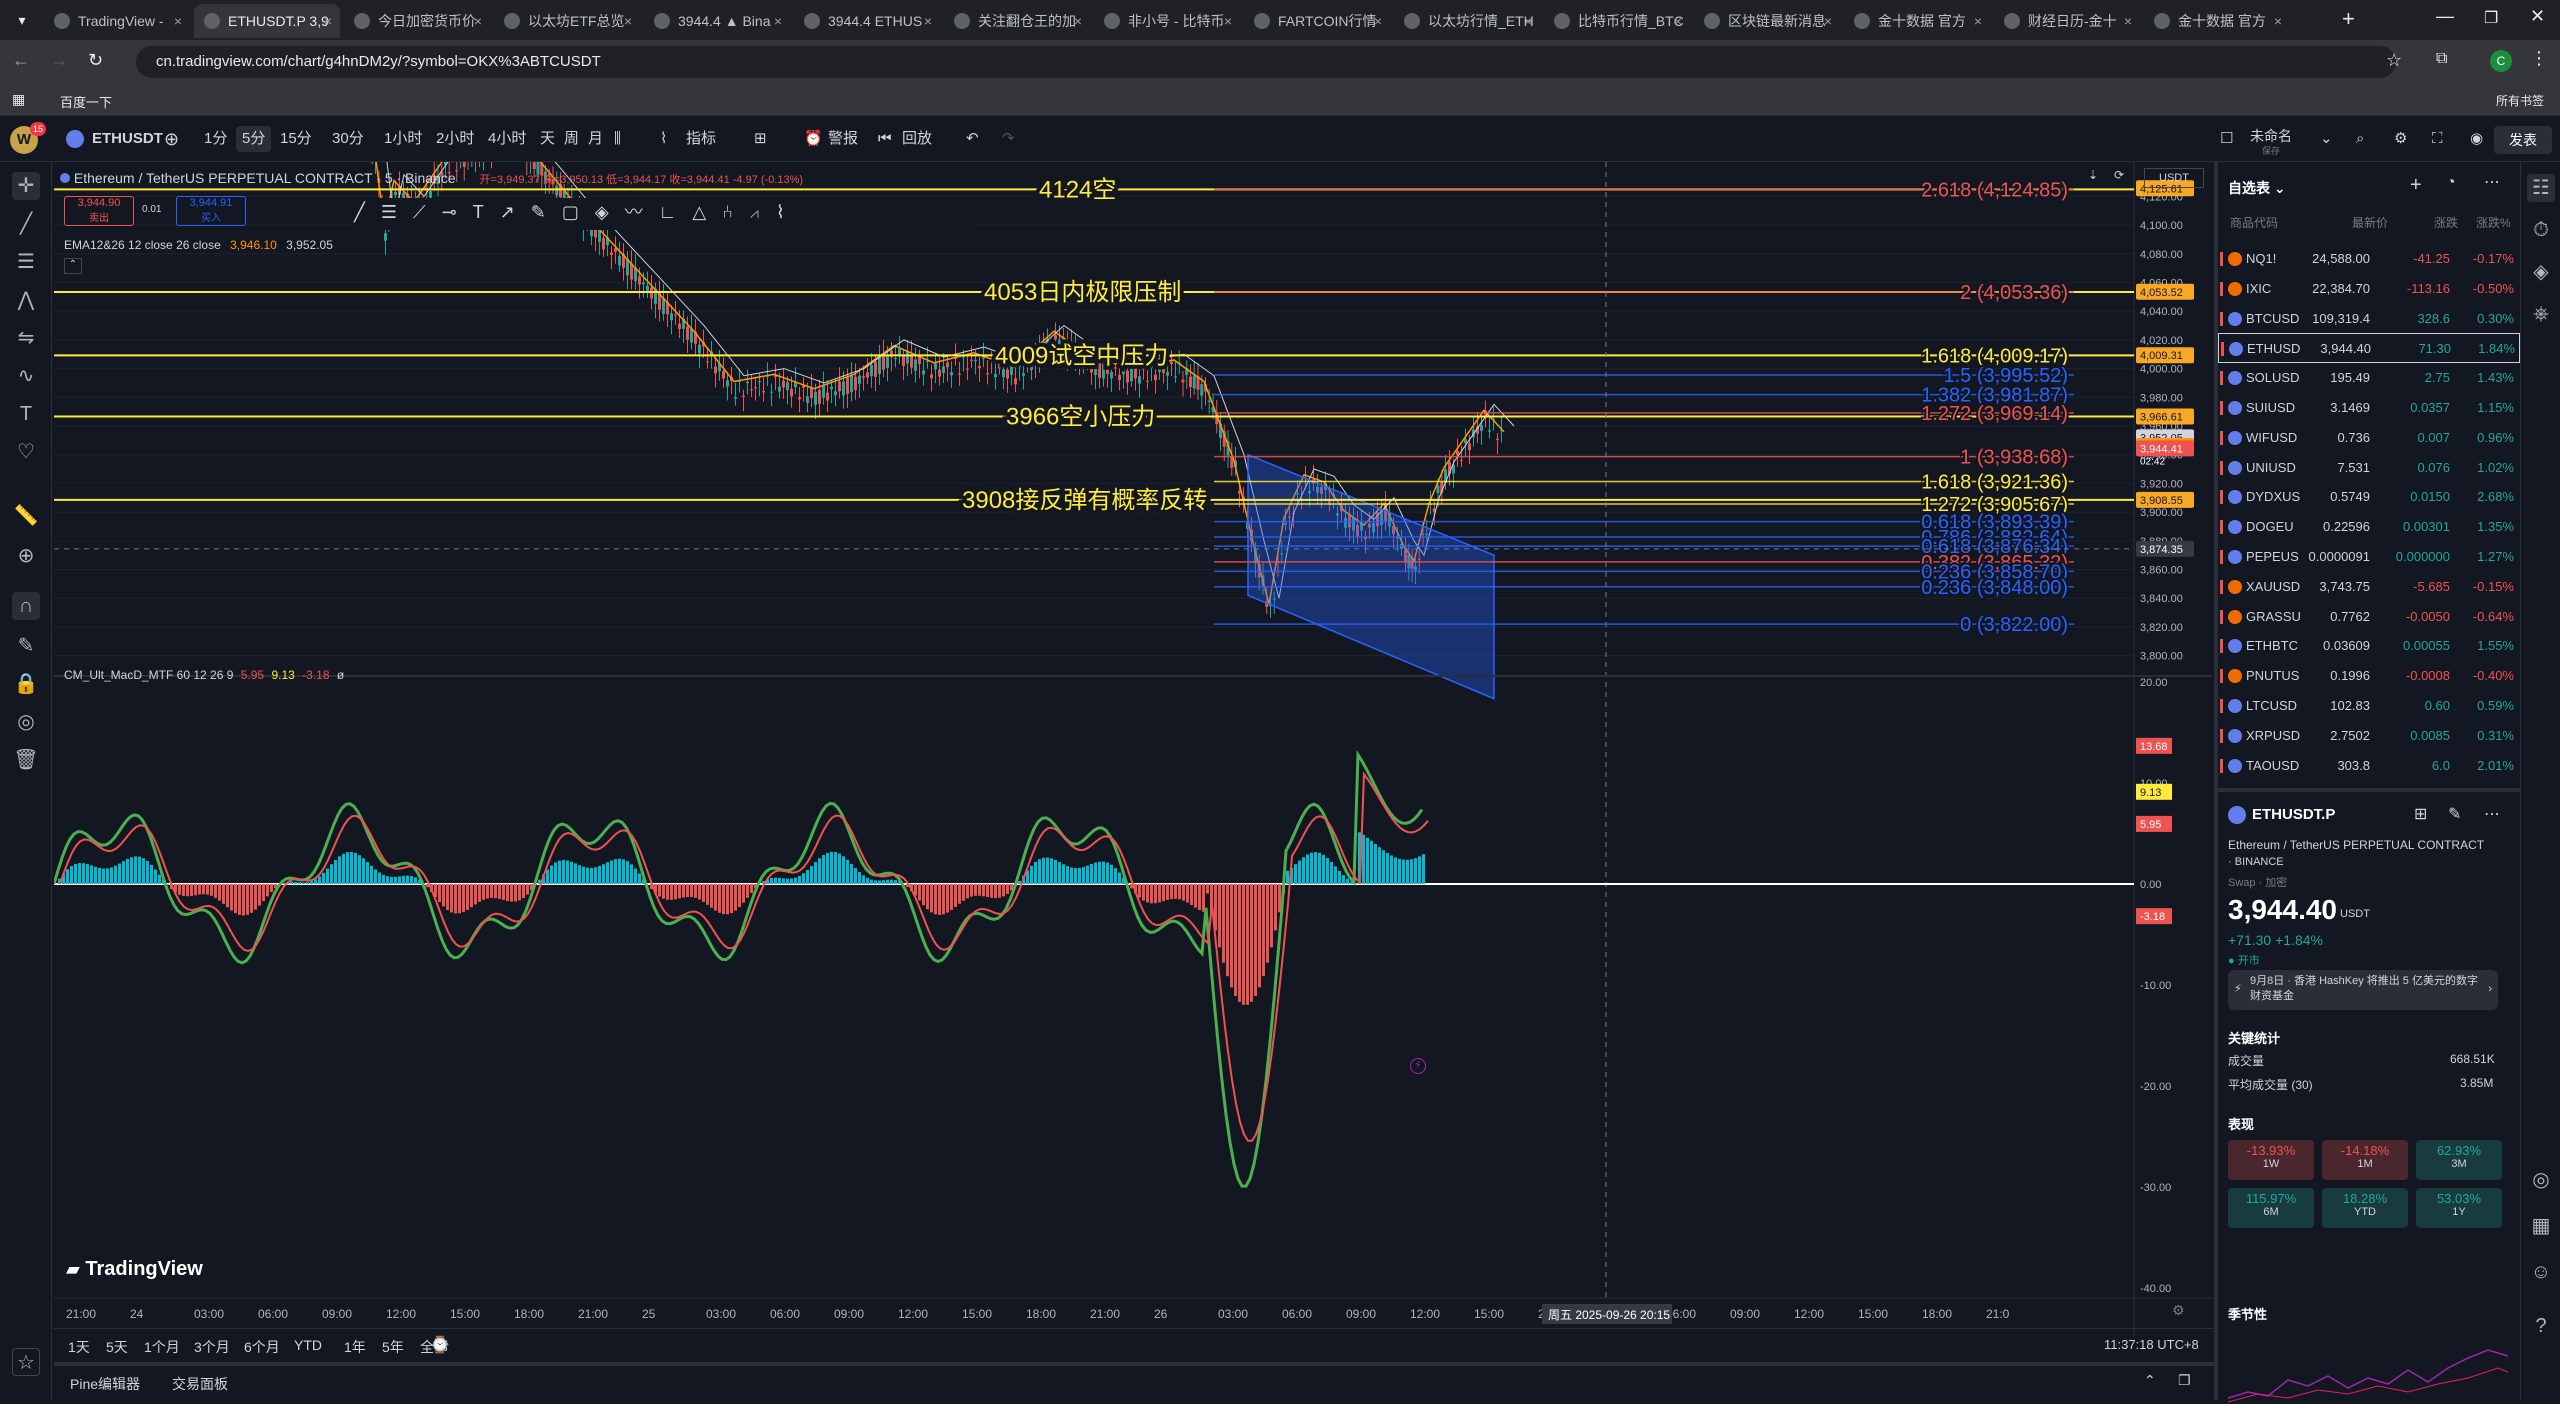  What do you see at coordinates (26, 684) in the screenshot?
I see `lock-icon: 🔒` at bounding box center [26, 684].